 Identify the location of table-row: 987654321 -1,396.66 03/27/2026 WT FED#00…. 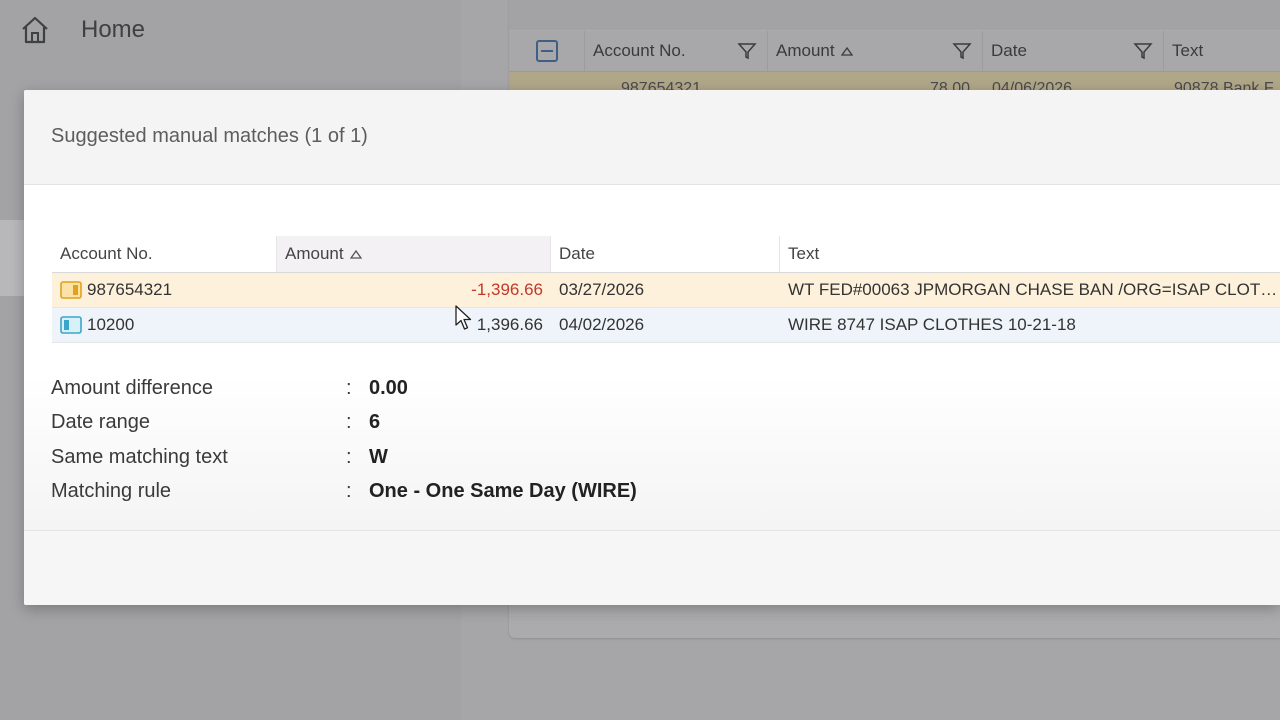
(666, 290).